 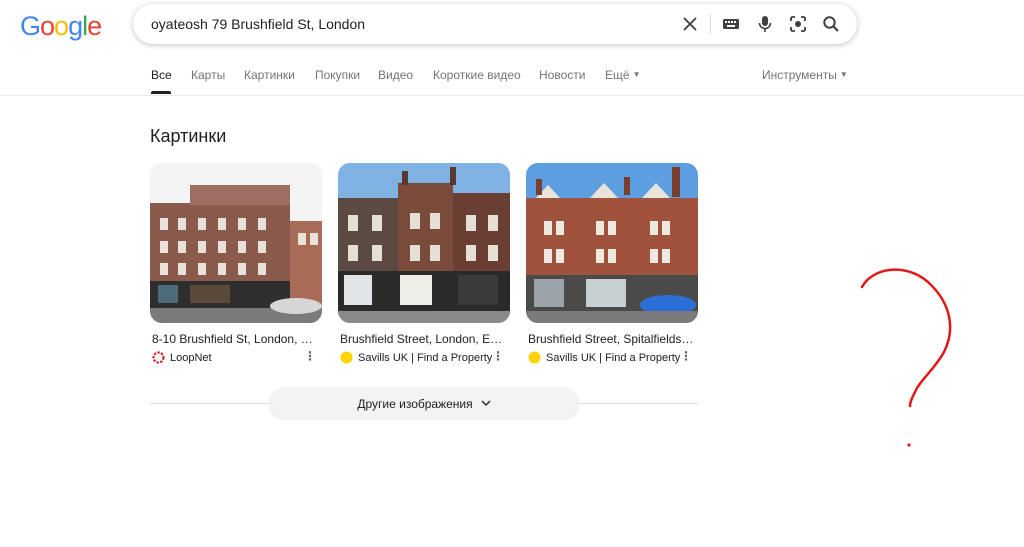 I want to click on tab-shopping: Покупки, so click(x=337, y=75).